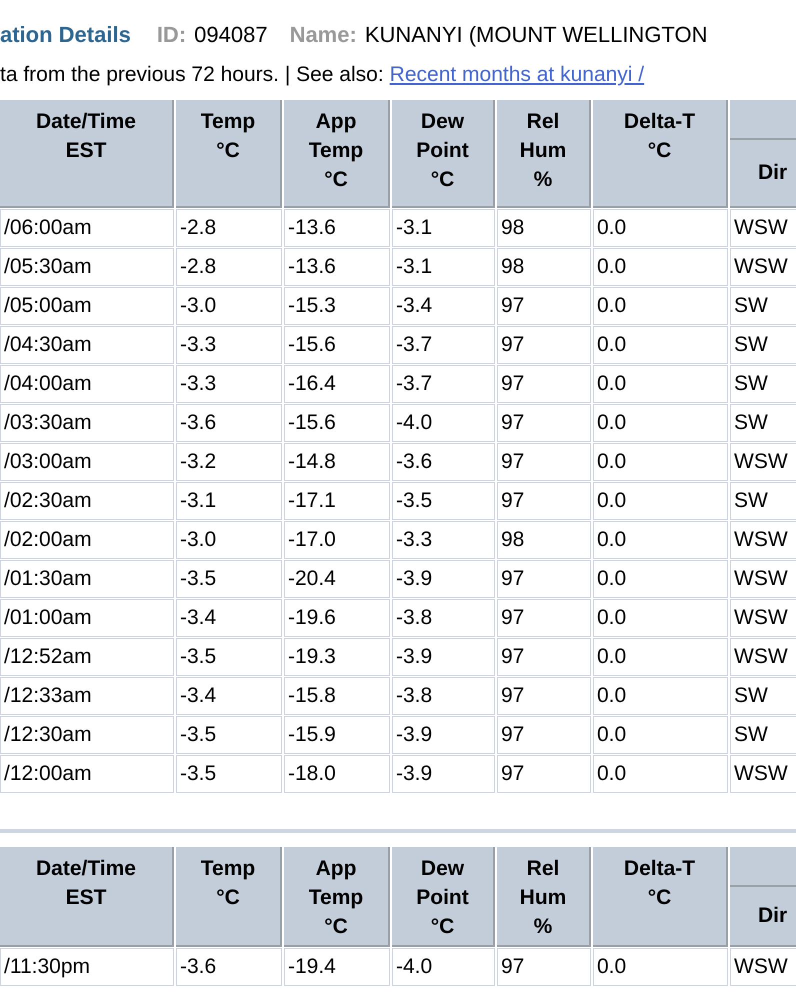  What do you see at coordinates (192, 75) in the screenshot?
I see `notice-text: ta from the previous 72 hours. | See also:` at bounding box center [192, 75].